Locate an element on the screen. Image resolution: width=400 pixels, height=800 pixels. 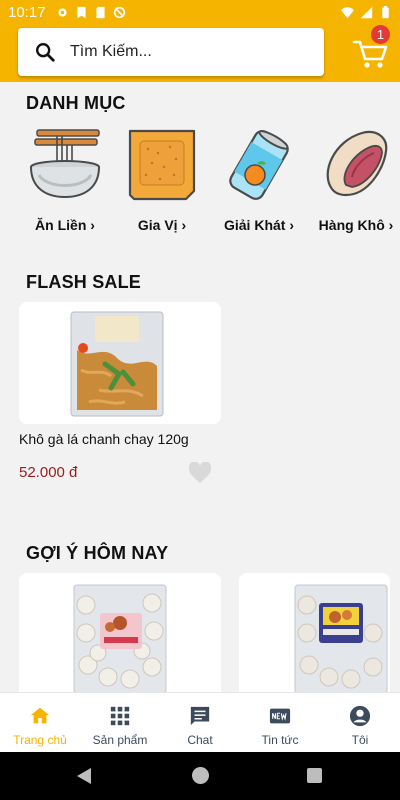
nav-home: Trang chủ is located at coordinates (40, 722).